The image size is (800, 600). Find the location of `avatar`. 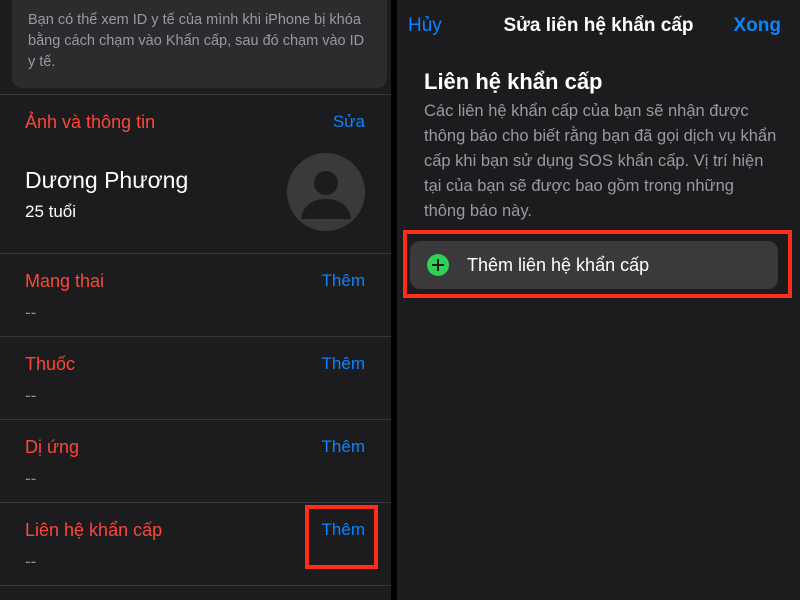

avatar is located at coordinates (326, 192).